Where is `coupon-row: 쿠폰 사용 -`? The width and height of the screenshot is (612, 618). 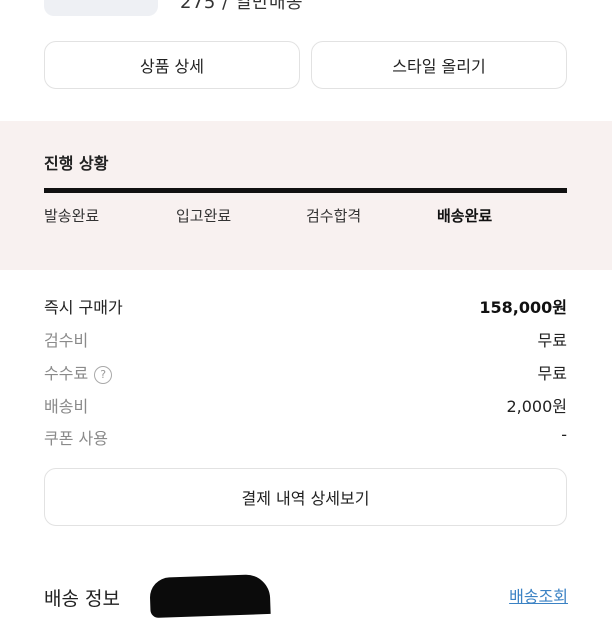 coupon-row: 쿠폰 사용 - is located at coordinates (305, 437).